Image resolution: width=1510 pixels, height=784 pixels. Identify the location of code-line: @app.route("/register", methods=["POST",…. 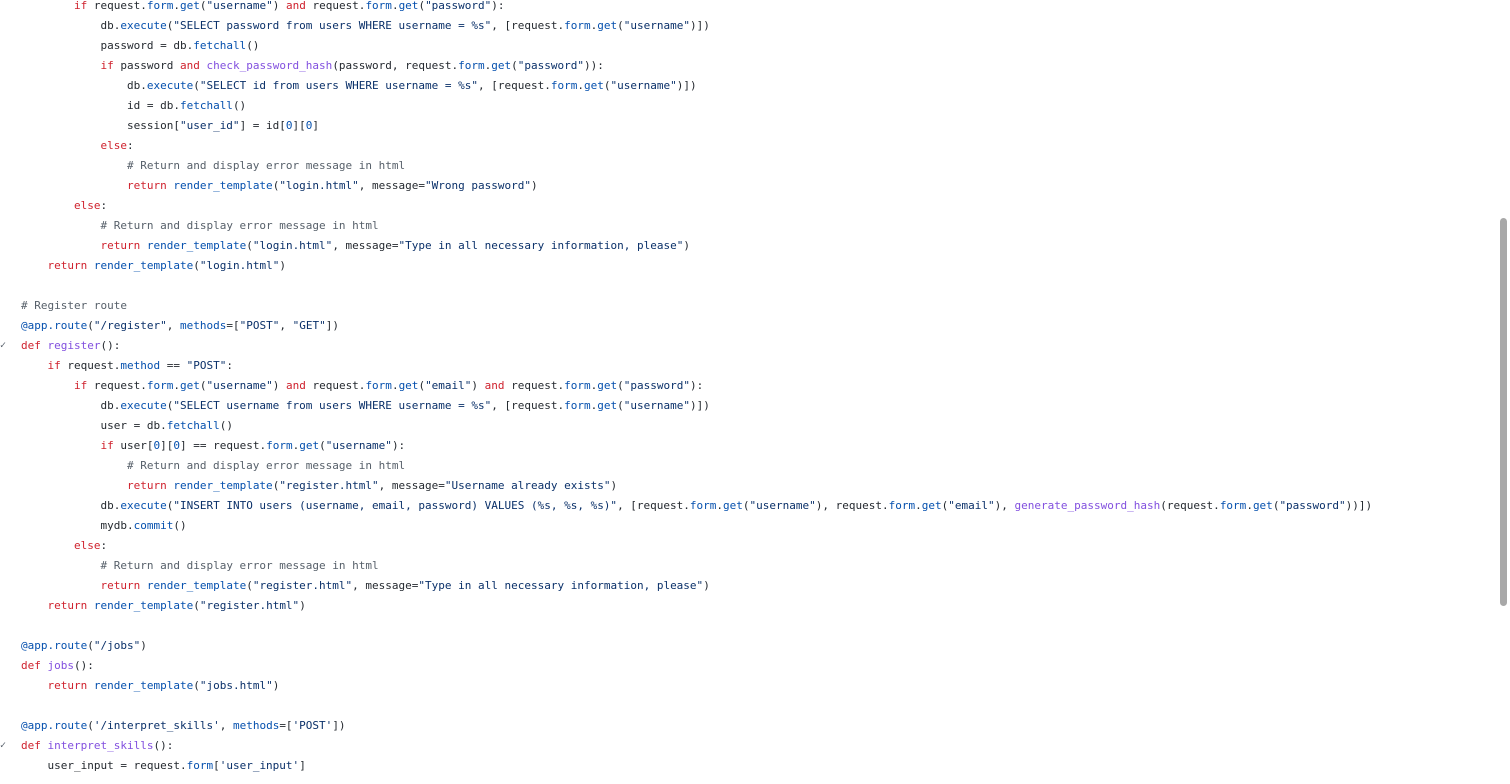
(748, 326).